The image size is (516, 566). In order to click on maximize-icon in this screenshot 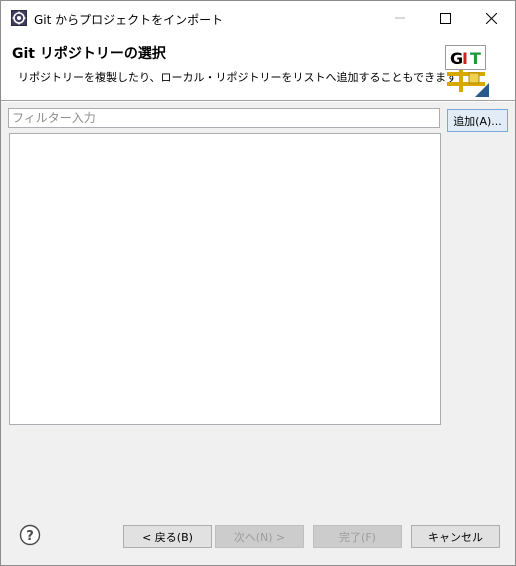, I will do `click(445, 18)`.